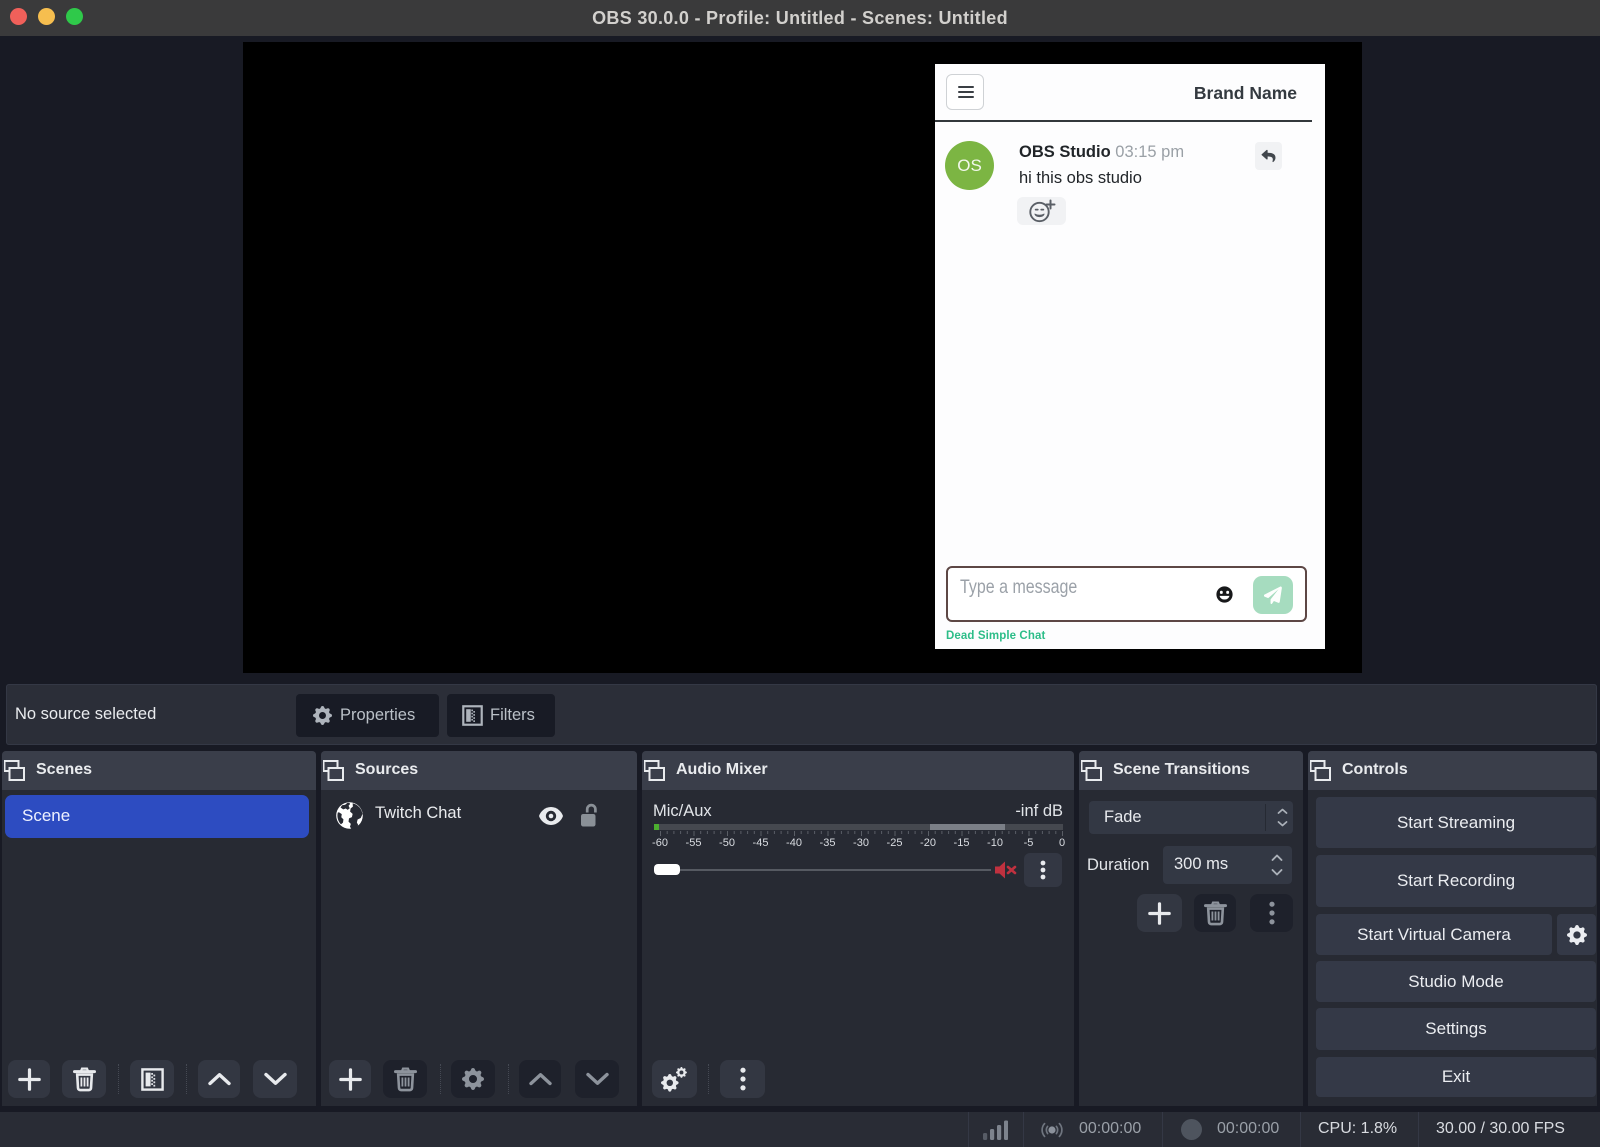 Image resolution: width=1600 pixels, height=1147 pixels. Describe the element at coordinates (761, 843) in the screenshot. I see `svg-text: -45` at that location.